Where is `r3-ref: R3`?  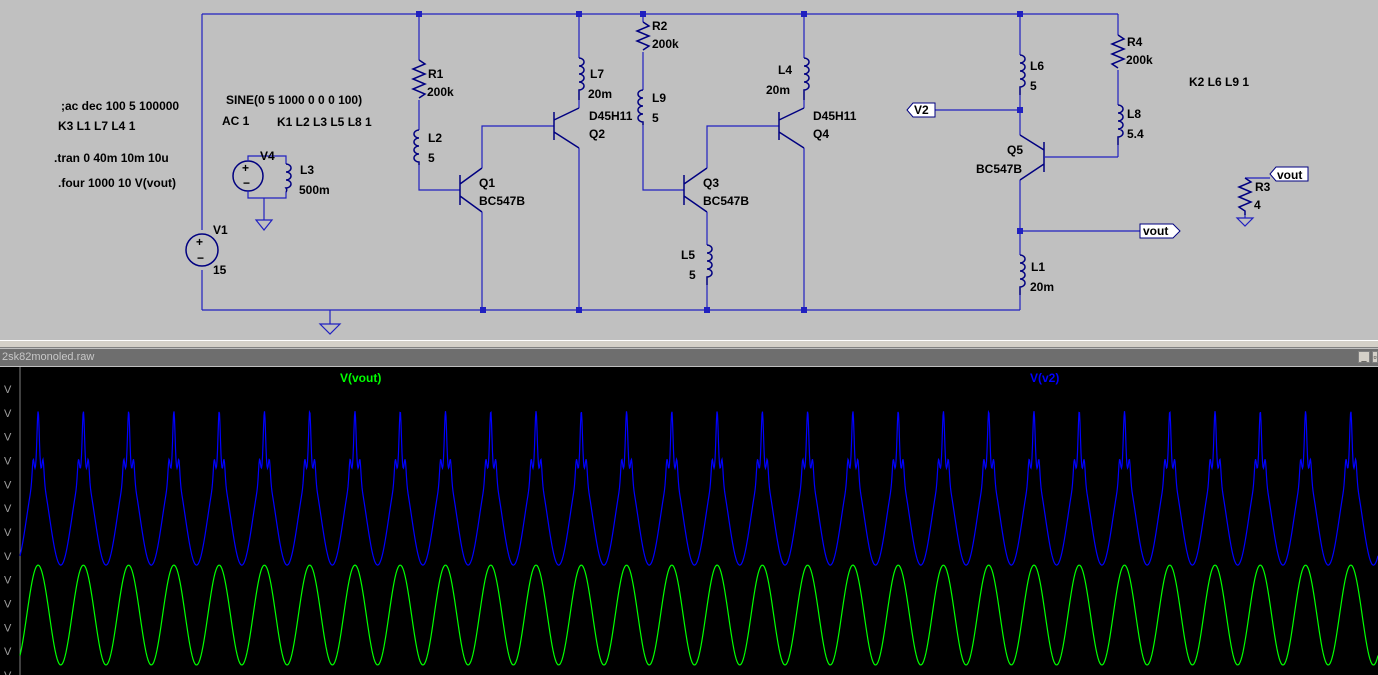 r3-ref: R3 is located at coordinates (1263, 187).